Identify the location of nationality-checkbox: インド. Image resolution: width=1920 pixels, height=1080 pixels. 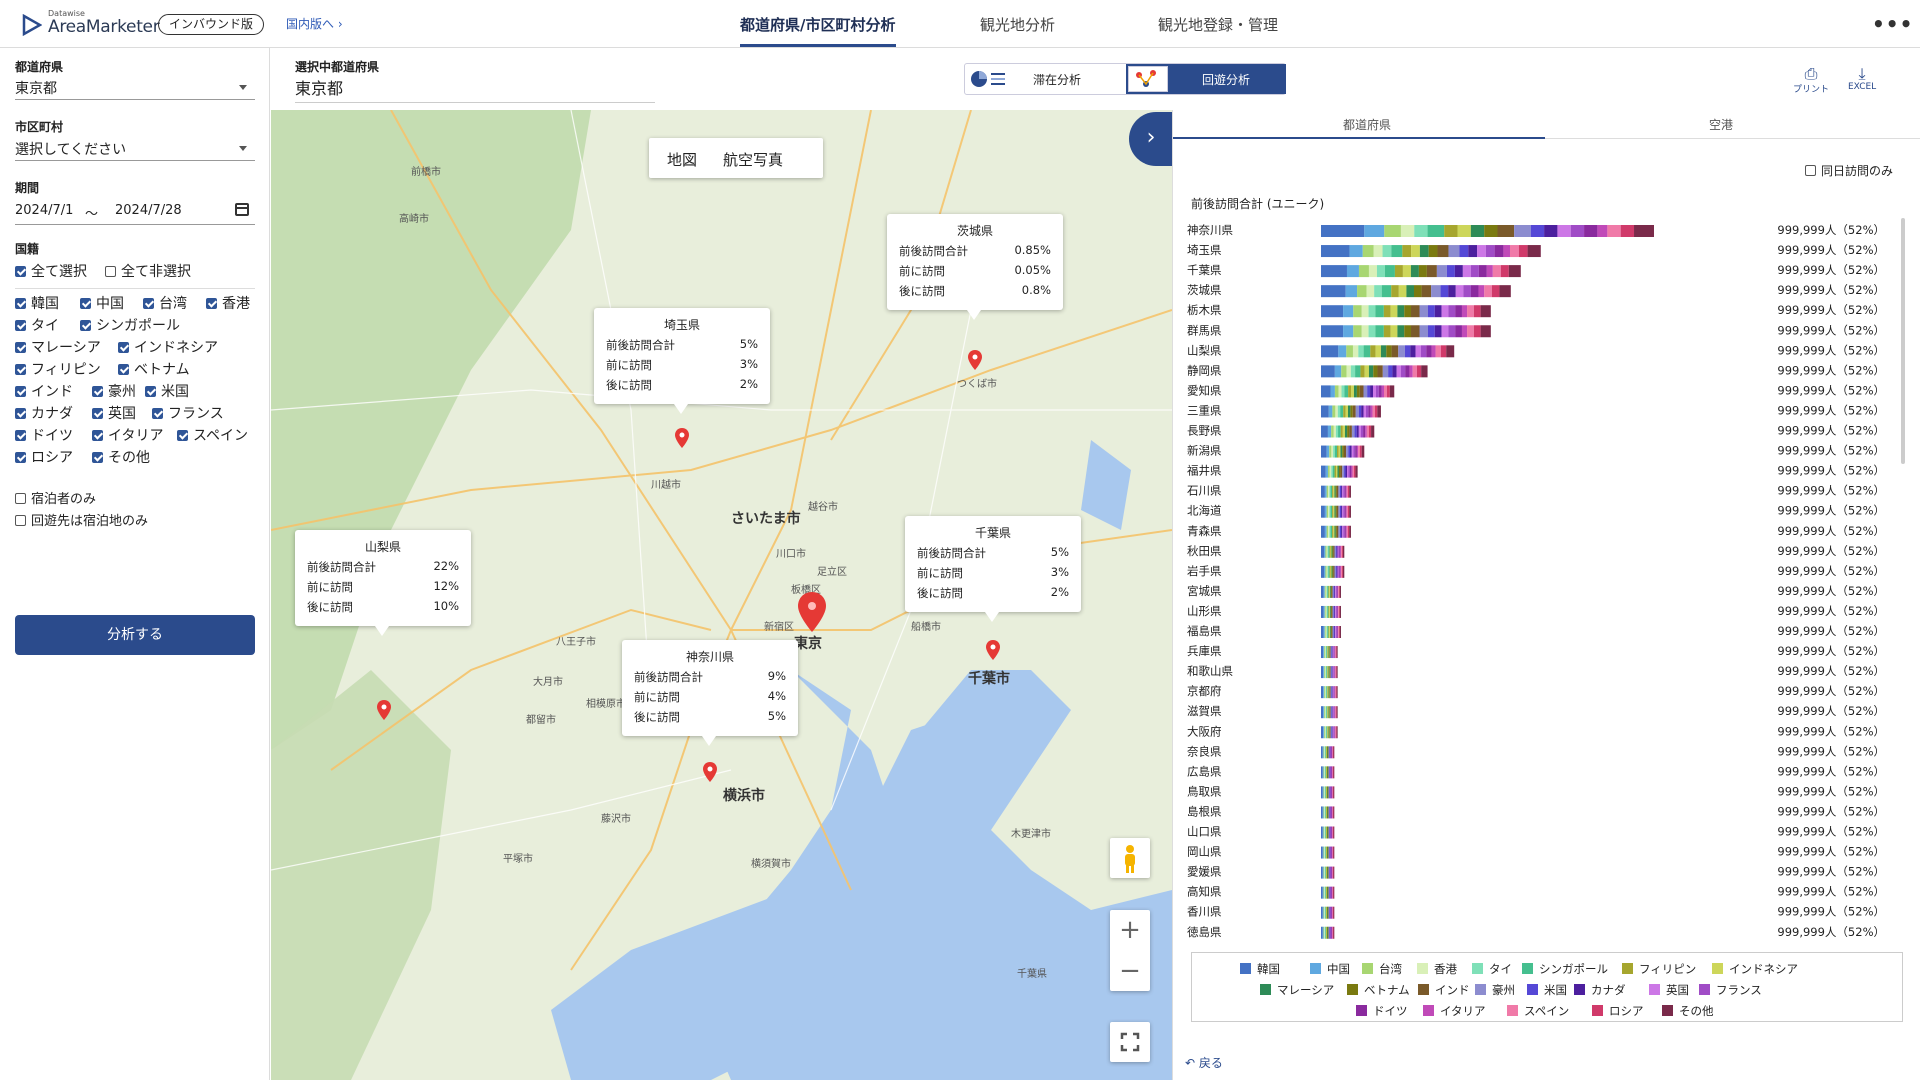
(44, 392).